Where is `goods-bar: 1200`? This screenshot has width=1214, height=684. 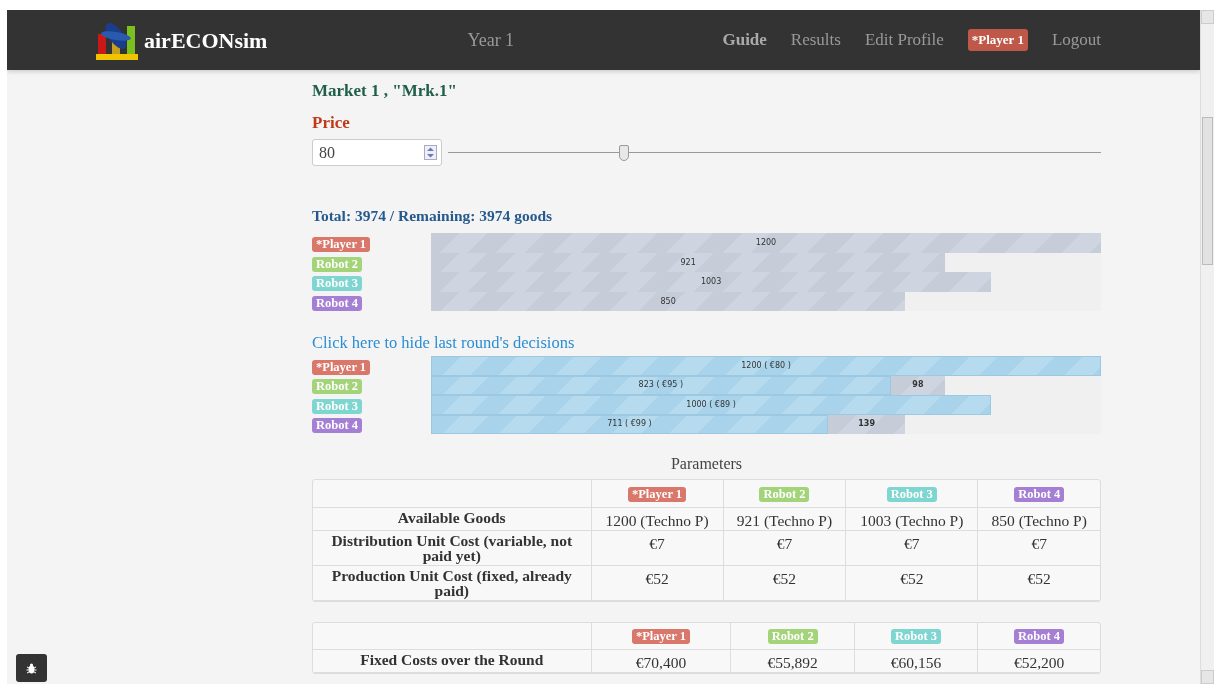
goods-bar: 1200 is located at coordinates (766, 243).